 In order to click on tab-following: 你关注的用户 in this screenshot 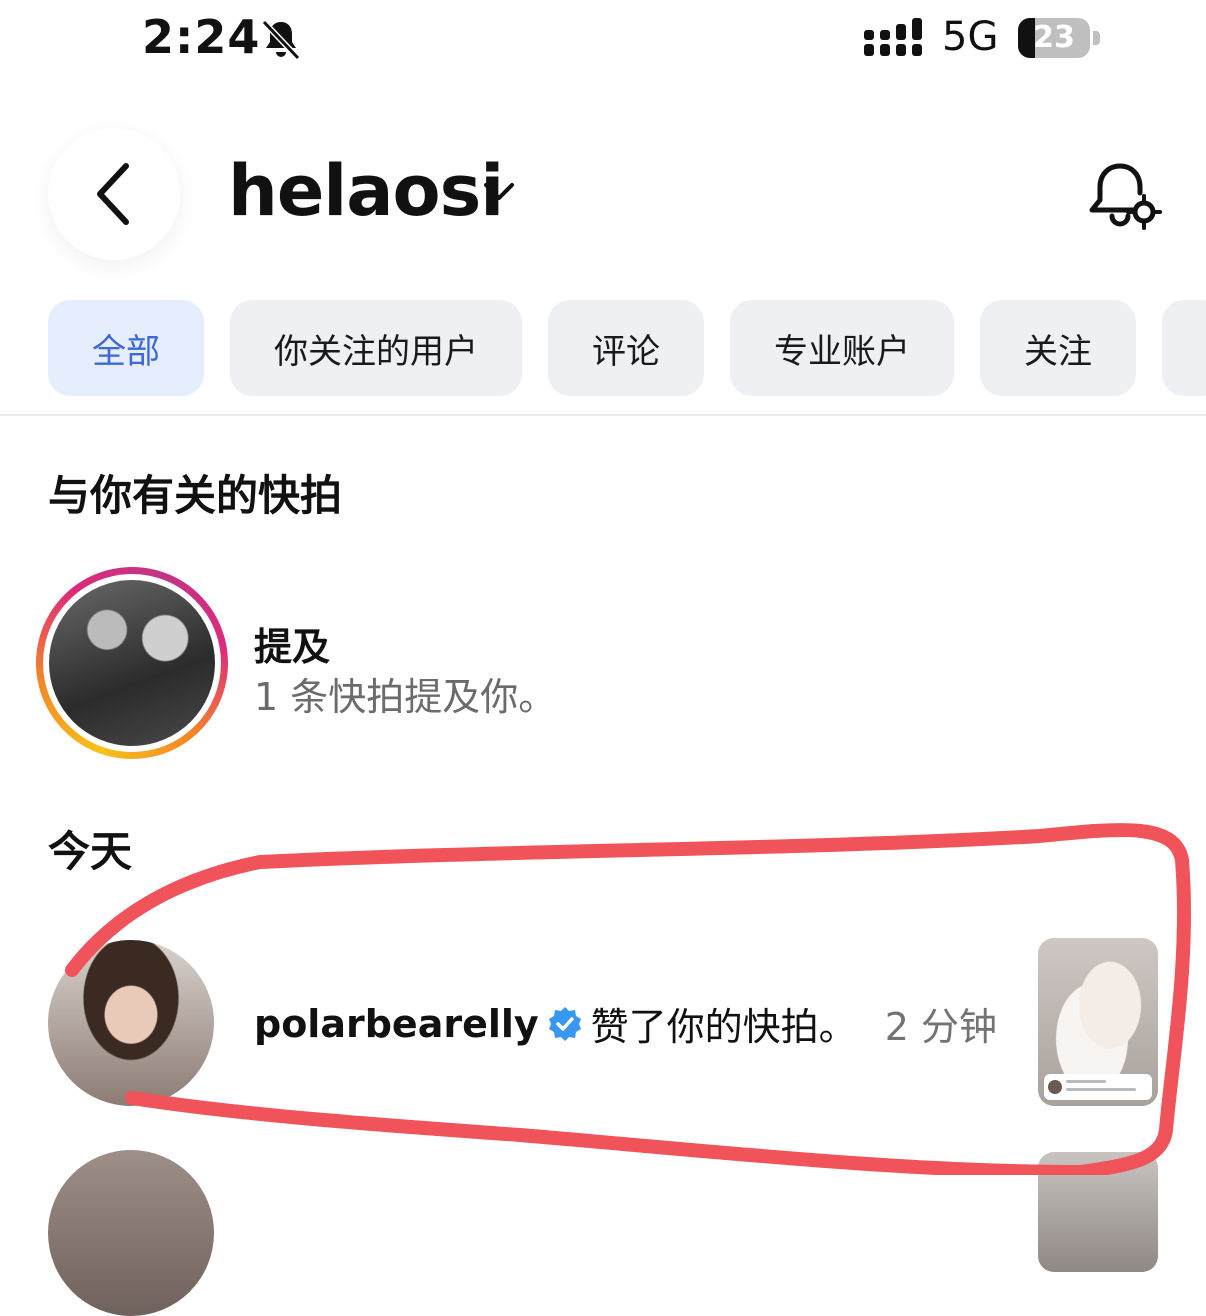, I will do `click(376, 348)`.